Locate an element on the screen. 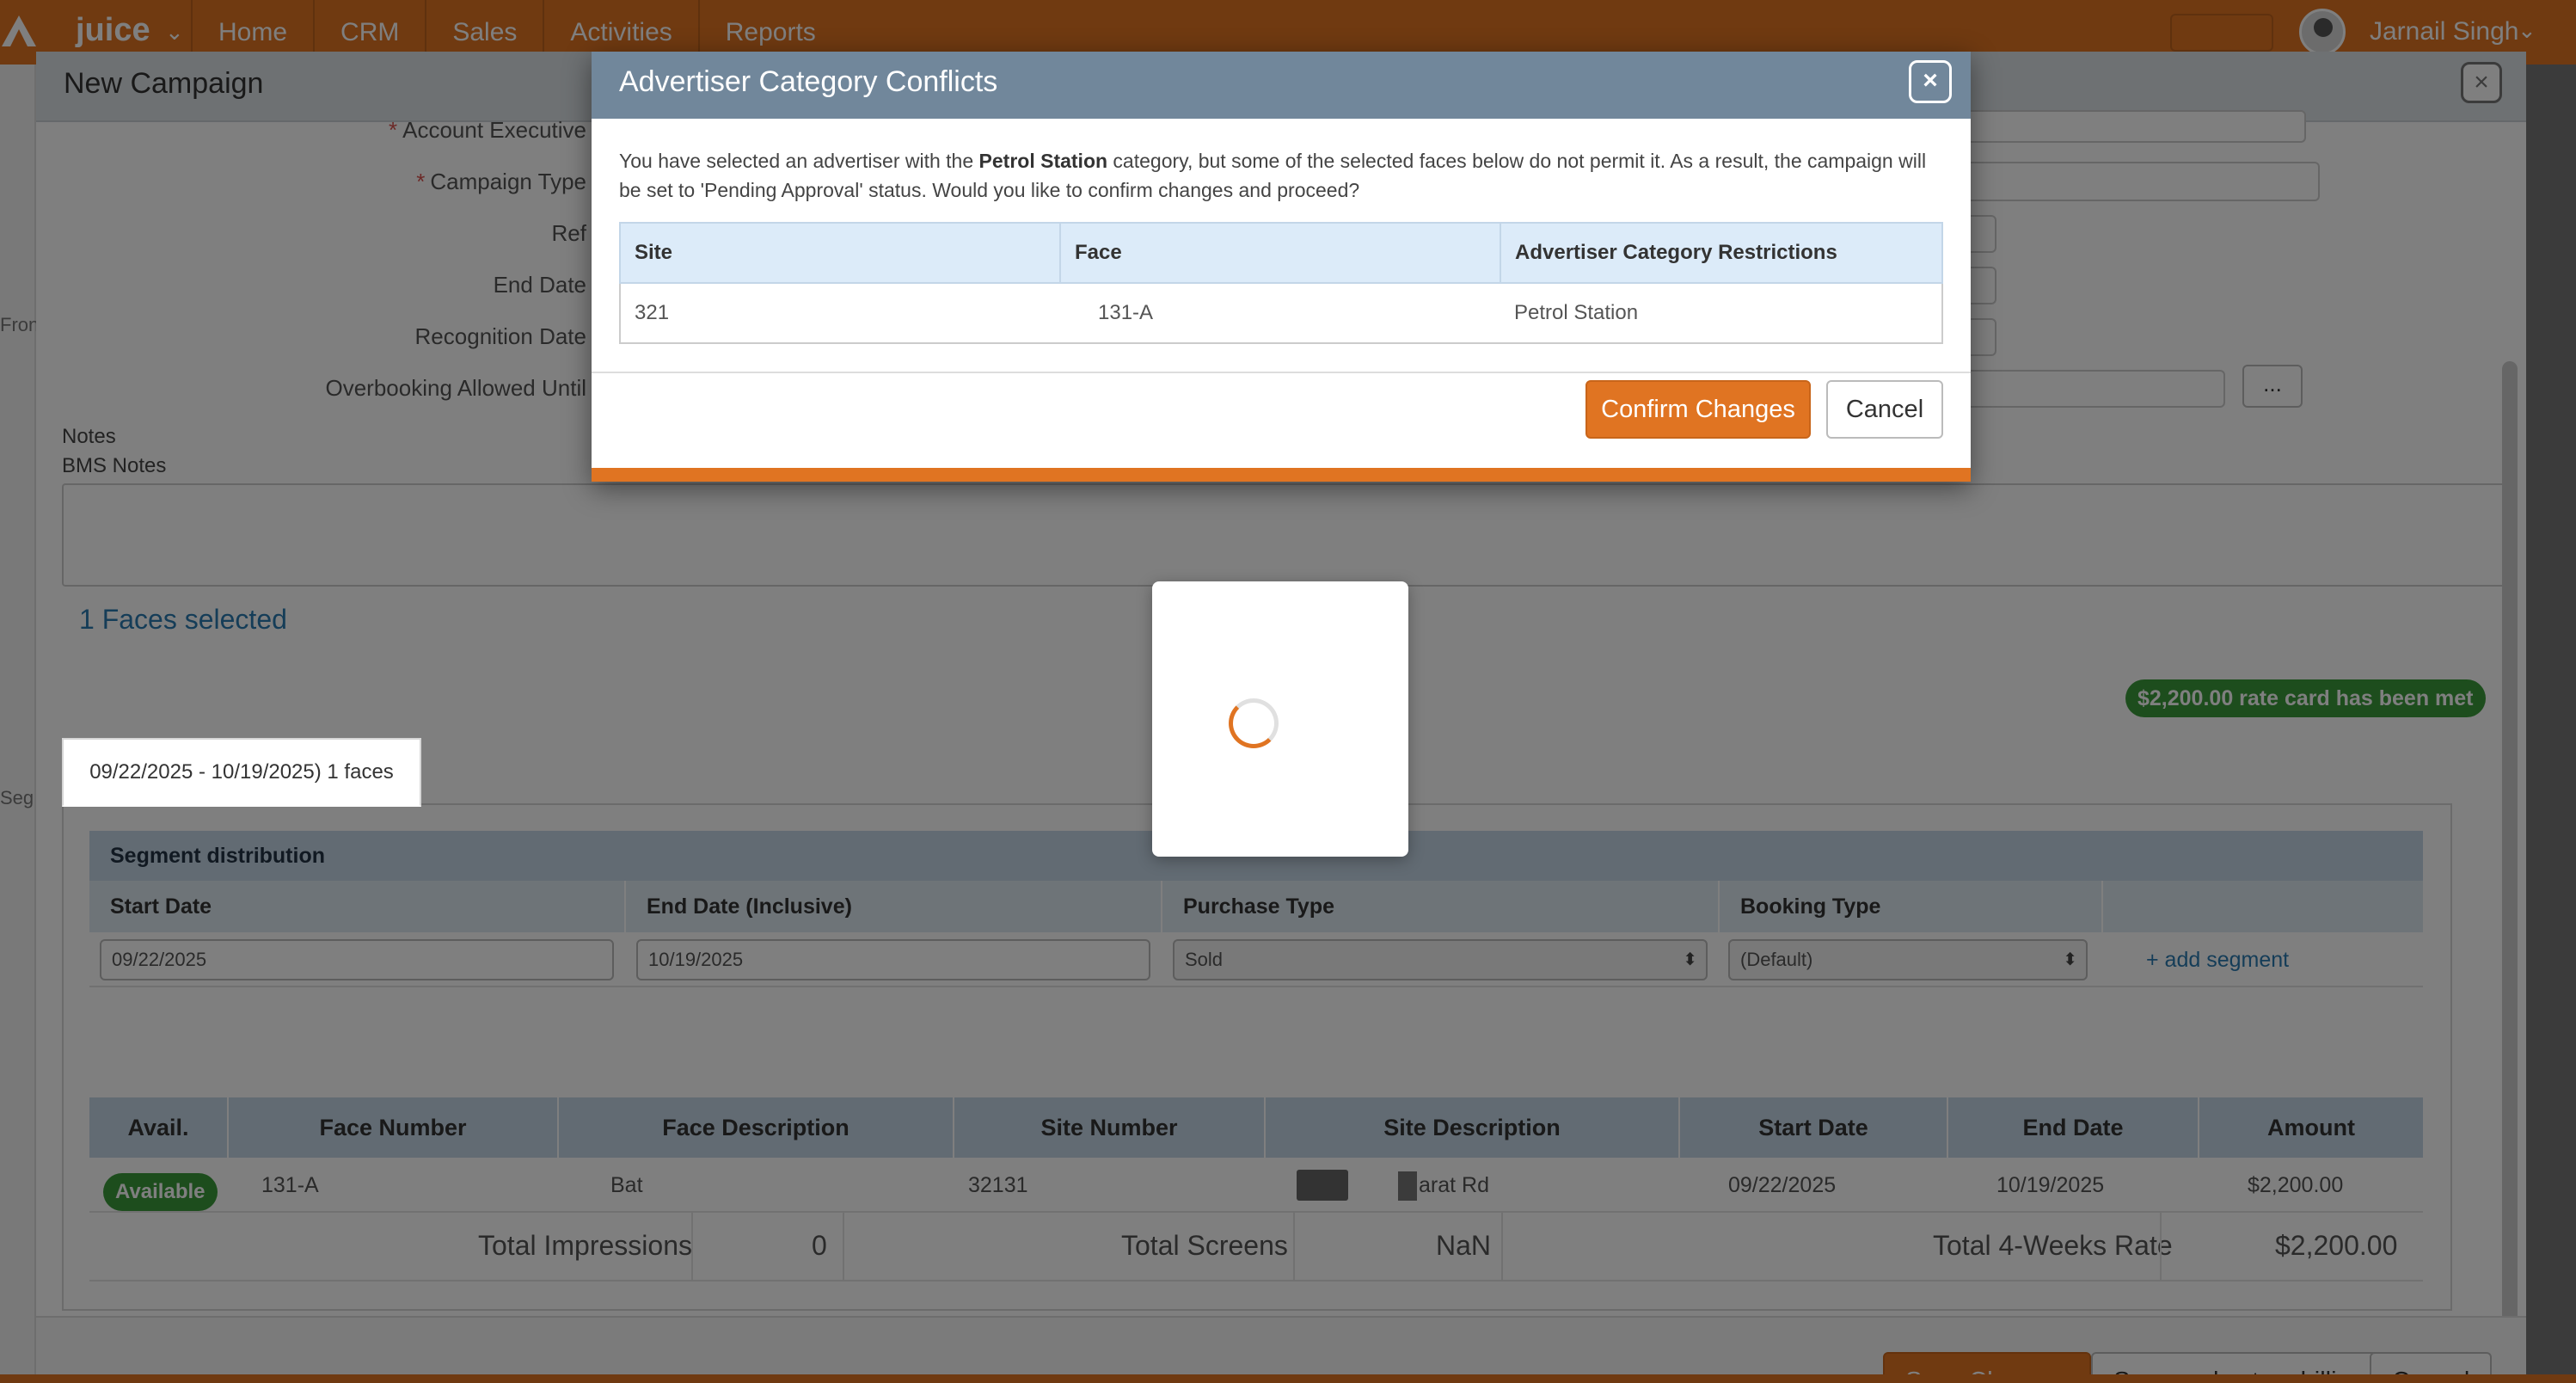  confirm-changes-button: Confirm Changes is located at coordinates (1698, 409).